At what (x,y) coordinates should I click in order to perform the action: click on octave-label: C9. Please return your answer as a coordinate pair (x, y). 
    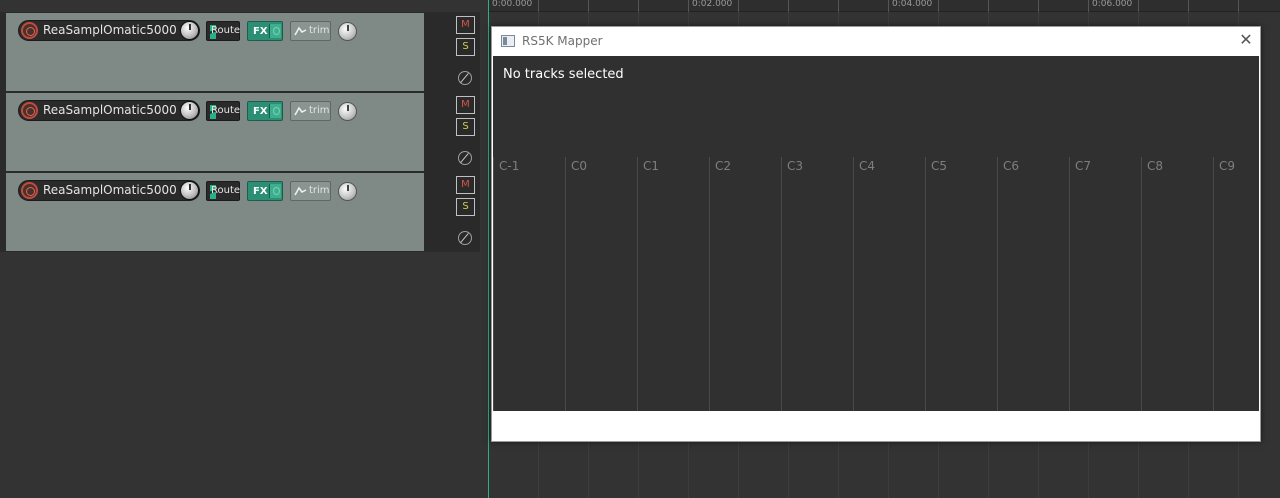
    Looking at the image, I should click on (1227, 166).